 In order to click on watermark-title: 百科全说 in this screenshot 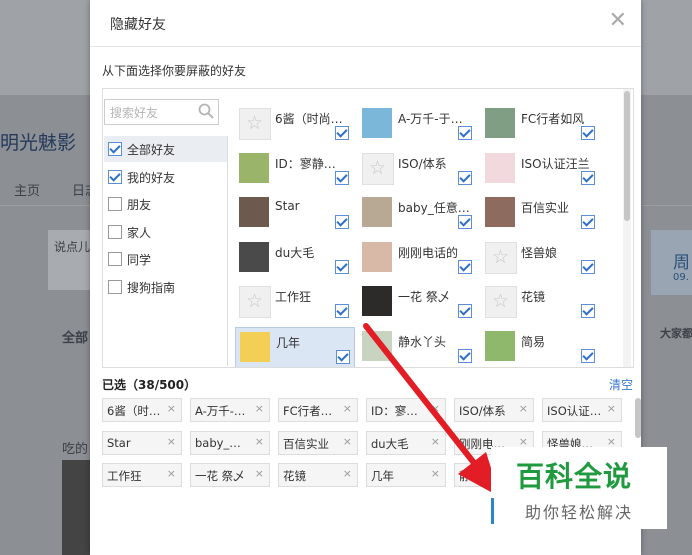, I will do `click(574, 476)`.